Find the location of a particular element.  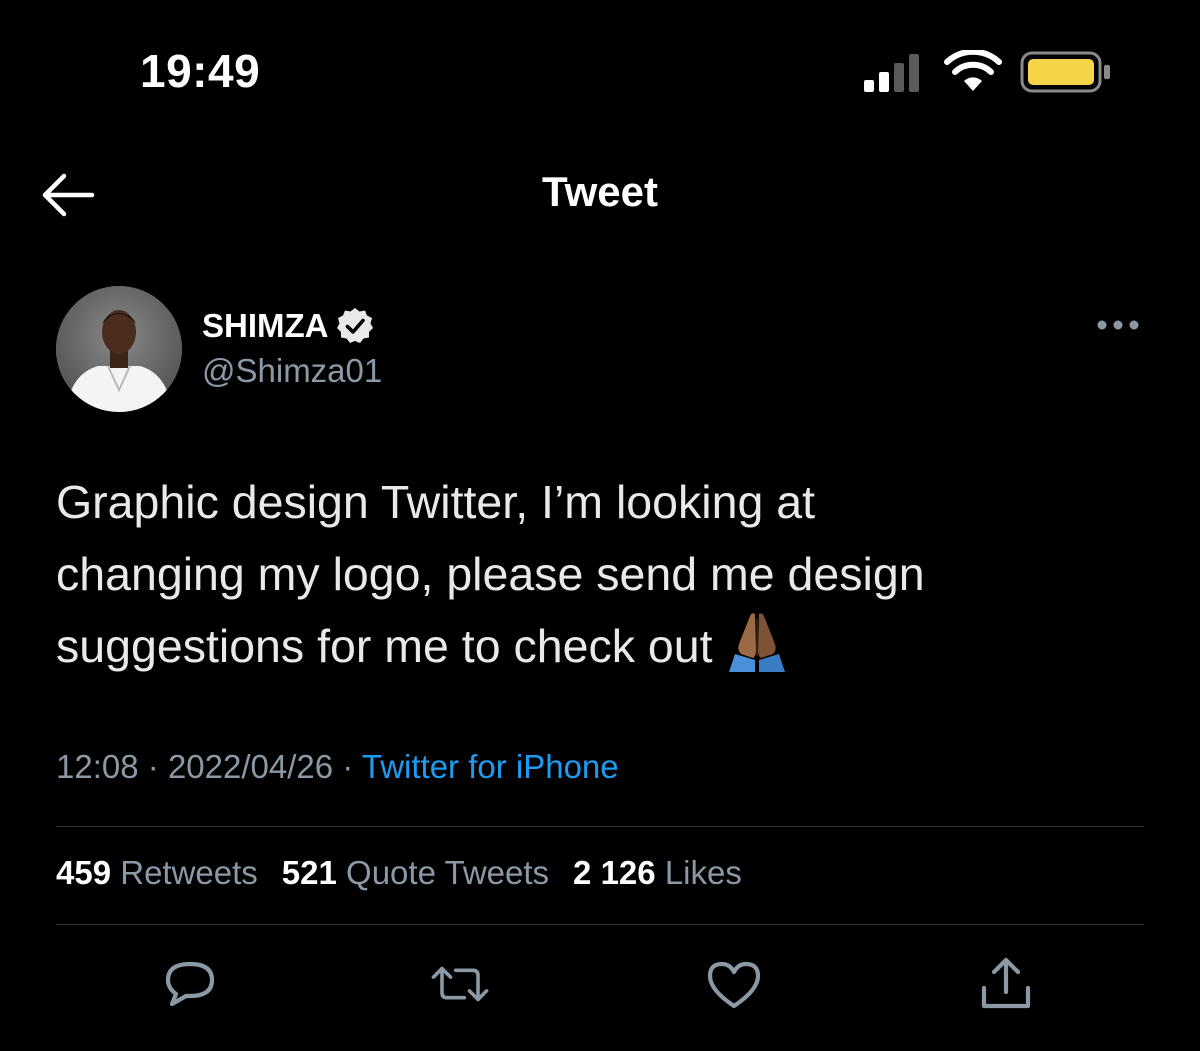

verified-badge-icon is located at coordinates (354, 325).